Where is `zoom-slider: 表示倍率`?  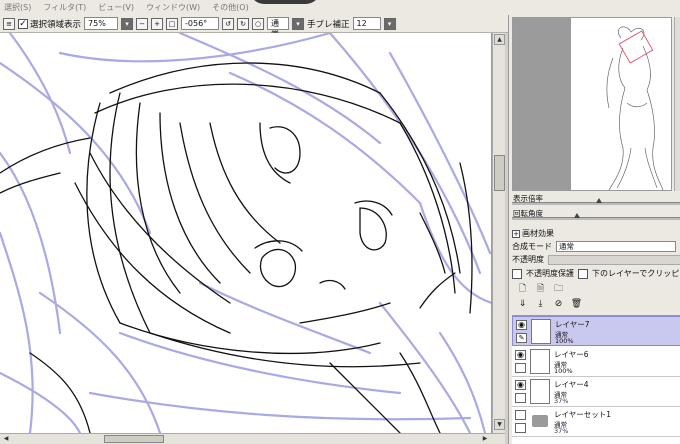
zoom-slider: 表示倍率 is located at coordinates (596, 200).